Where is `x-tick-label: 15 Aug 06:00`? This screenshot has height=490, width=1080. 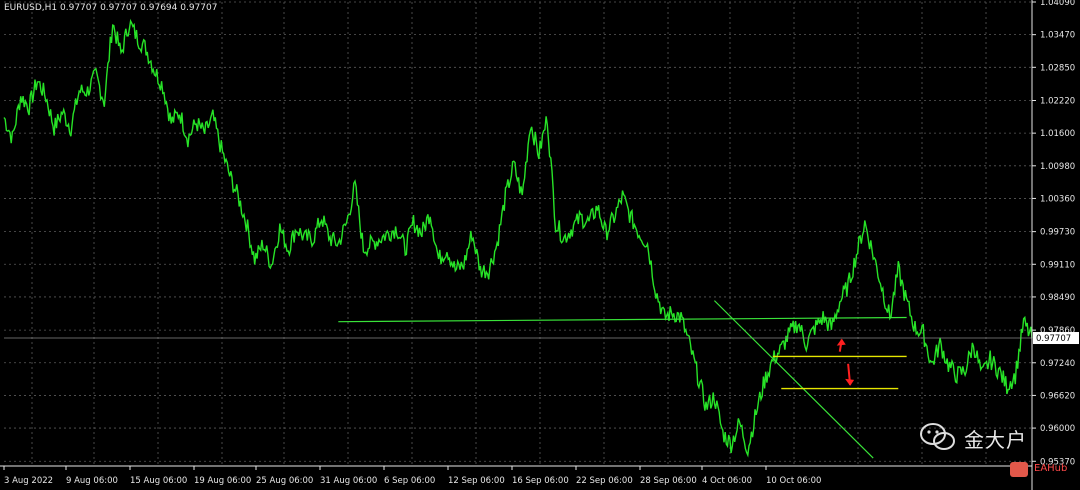
x-tick-label: 15 Aug 06:00 is located at coordinates (158, 481).